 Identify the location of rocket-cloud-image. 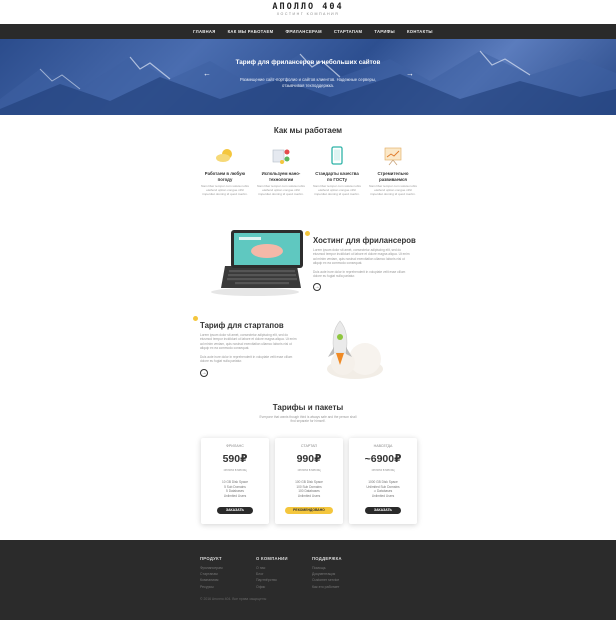
(355, 349).